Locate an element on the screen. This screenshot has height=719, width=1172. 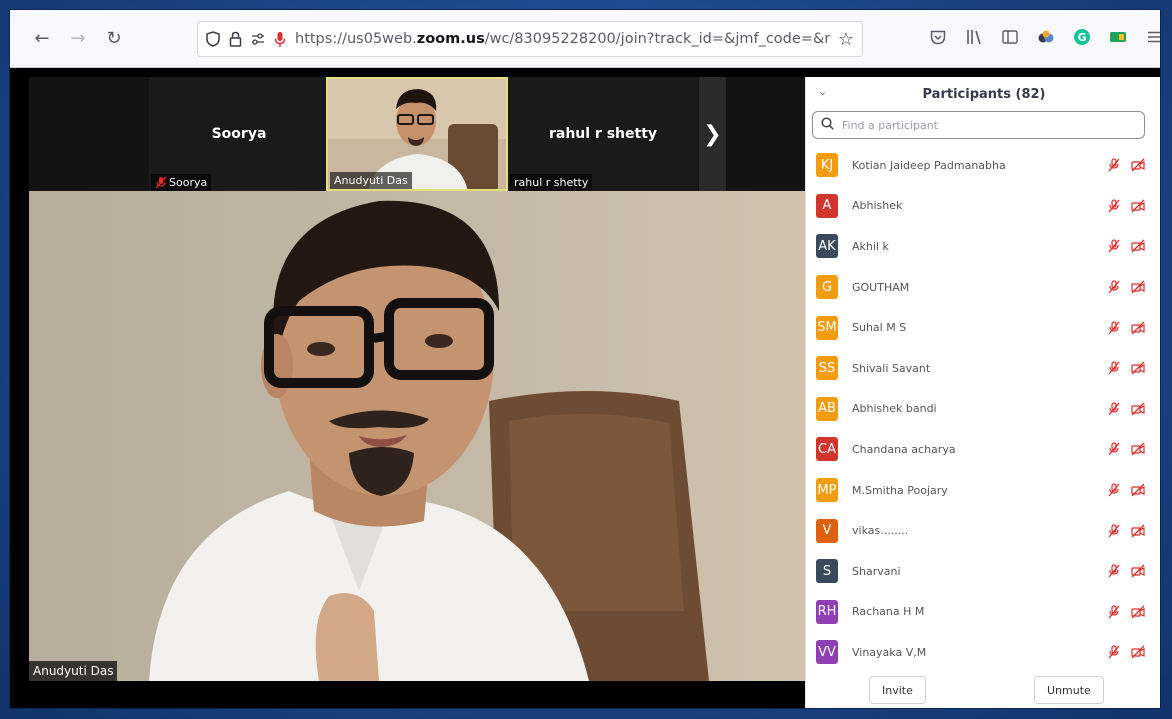
collapse-chevron-icon: ⌄ is located at coordinates (822, 91).